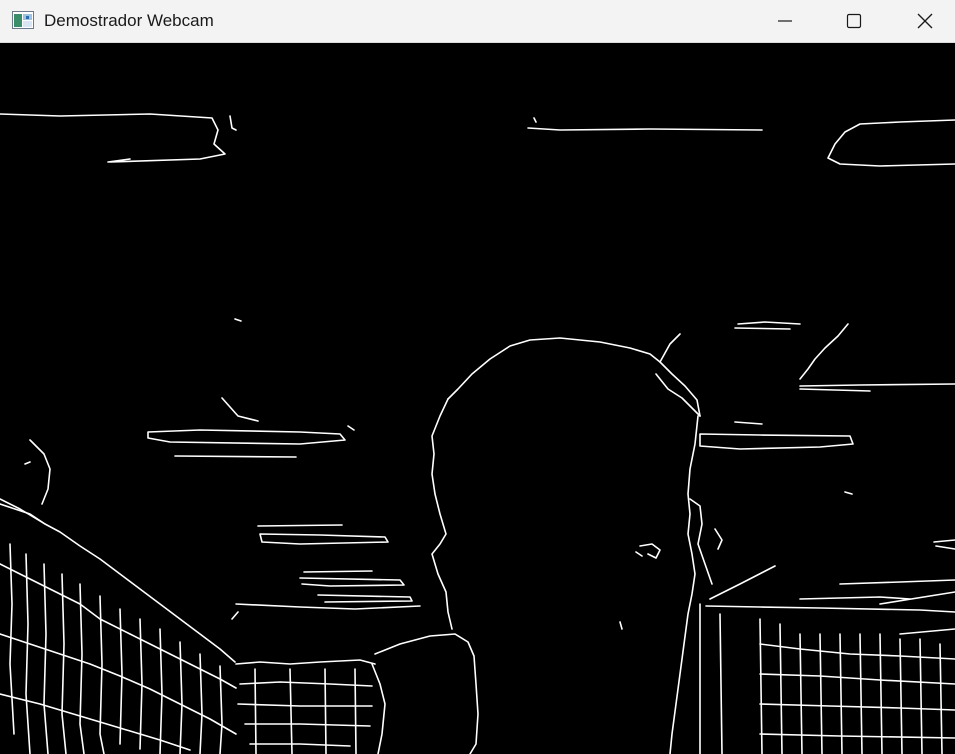 Image resolution: width=955 pixels, height=754 pixels. I want to click on minimize-icon, so click(785, 21).